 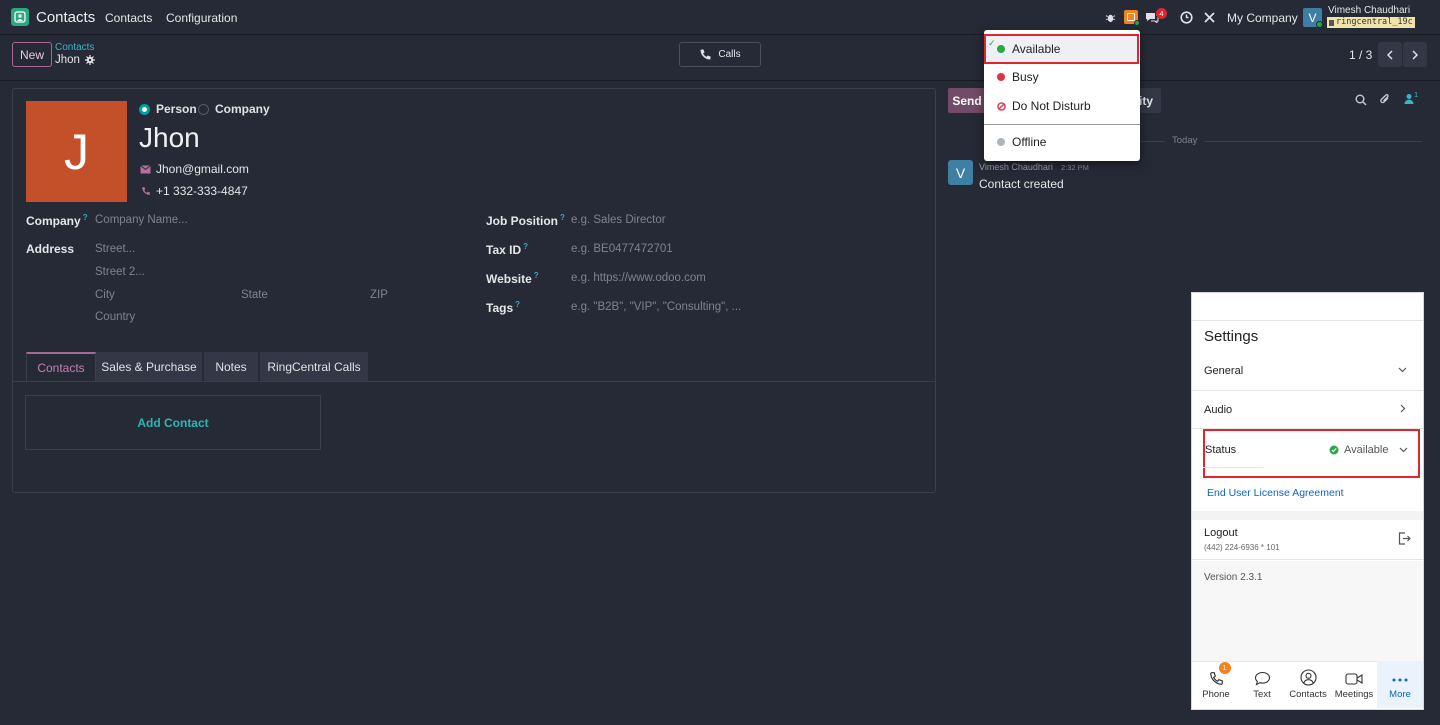 What do you see at coordinates (500, 308) in the screenshot?
I see `tags-label-text: Tags` at bounding box center [500, 308].